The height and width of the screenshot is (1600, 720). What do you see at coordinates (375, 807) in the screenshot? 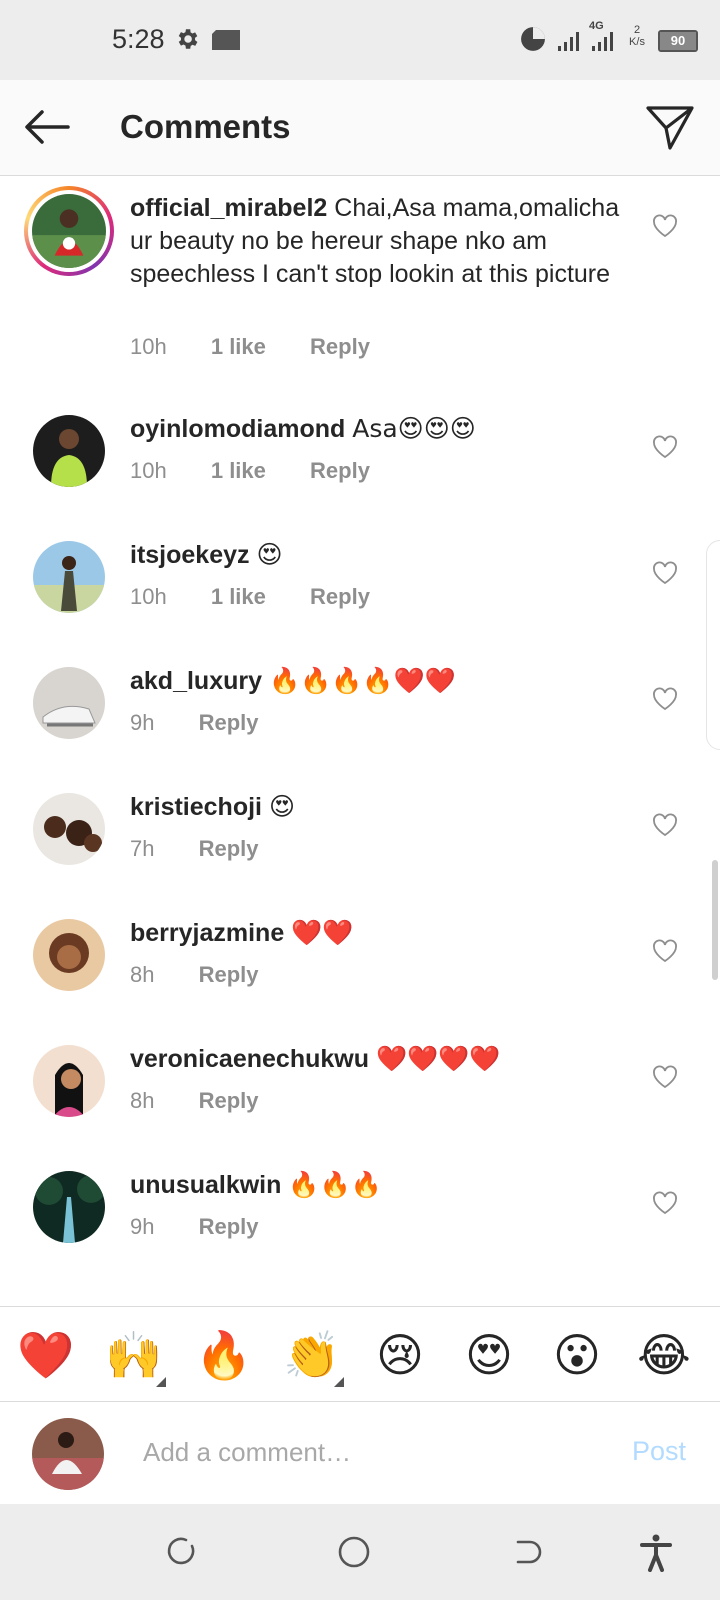
I see `comment-body: kristiechoji 😍` at bounding box center [375, 807].